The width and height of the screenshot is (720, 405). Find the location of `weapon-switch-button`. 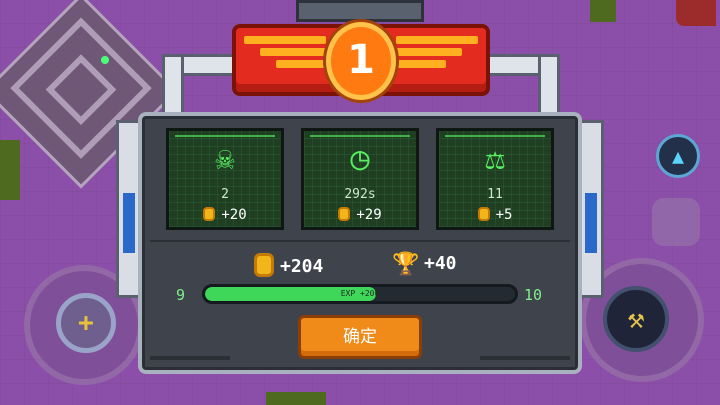

weapon-switch-button is located at coordinates (676, 222).